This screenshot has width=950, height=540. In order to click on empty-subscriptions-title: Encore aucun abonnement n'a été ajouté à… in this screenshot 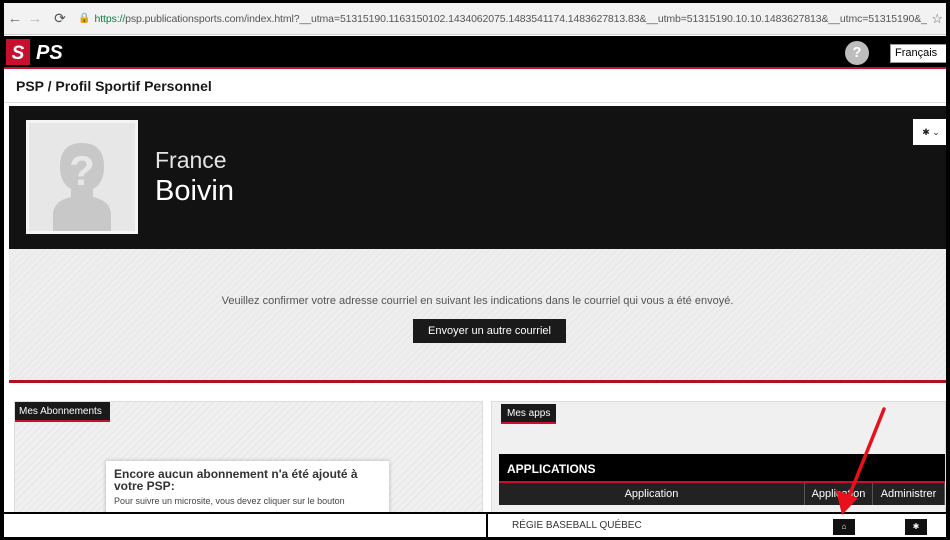, I will do `click(236, 480)`.